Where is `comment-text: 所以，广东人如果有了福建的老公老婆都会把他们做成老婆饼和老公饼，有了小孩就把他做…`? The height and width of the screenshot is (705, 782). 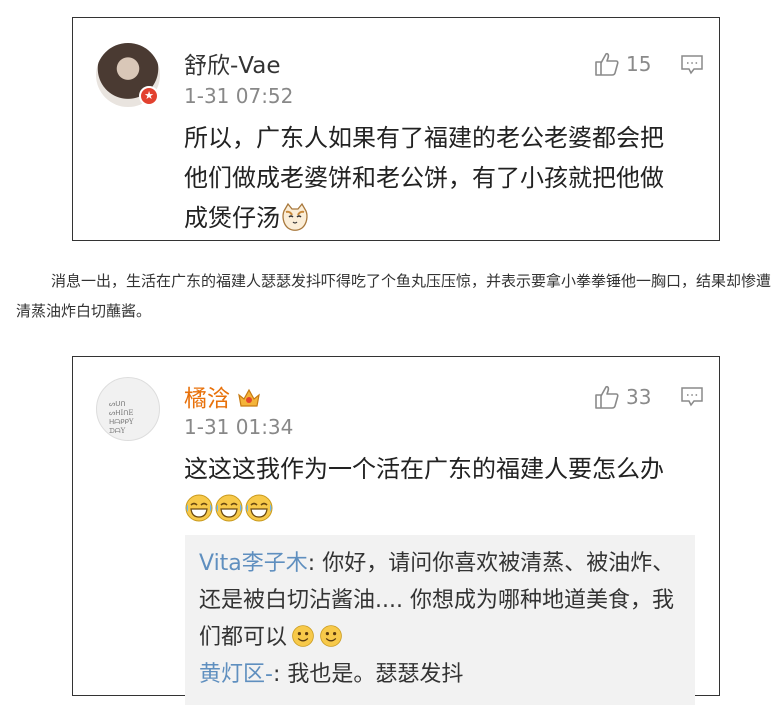 comment-text: 所以，广东人如果有了福建的老公老婆都会把他们做成老婆饼和老公饼，有了小孩就把他做… is located at coordinates (424, 178).